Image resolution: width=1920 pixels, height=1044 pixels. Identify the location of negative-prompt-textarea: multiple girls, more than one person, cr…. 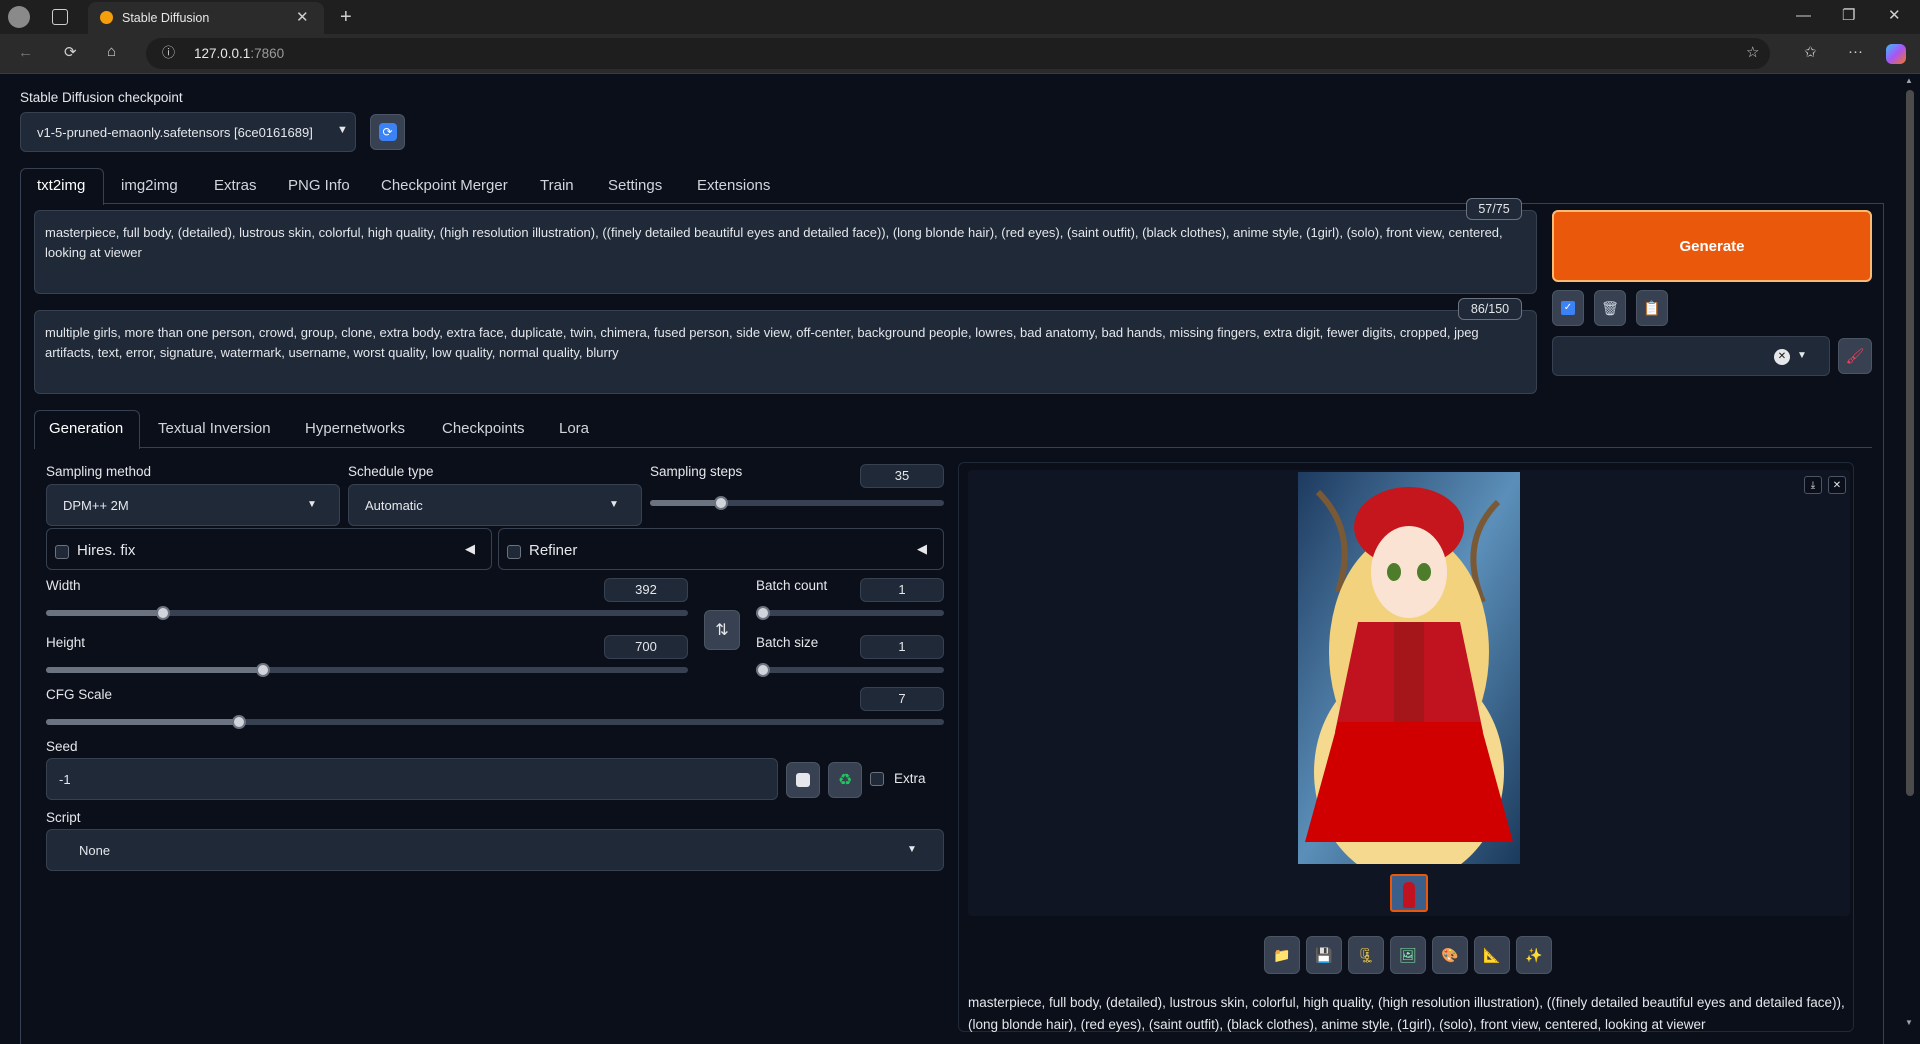
(785, 352).